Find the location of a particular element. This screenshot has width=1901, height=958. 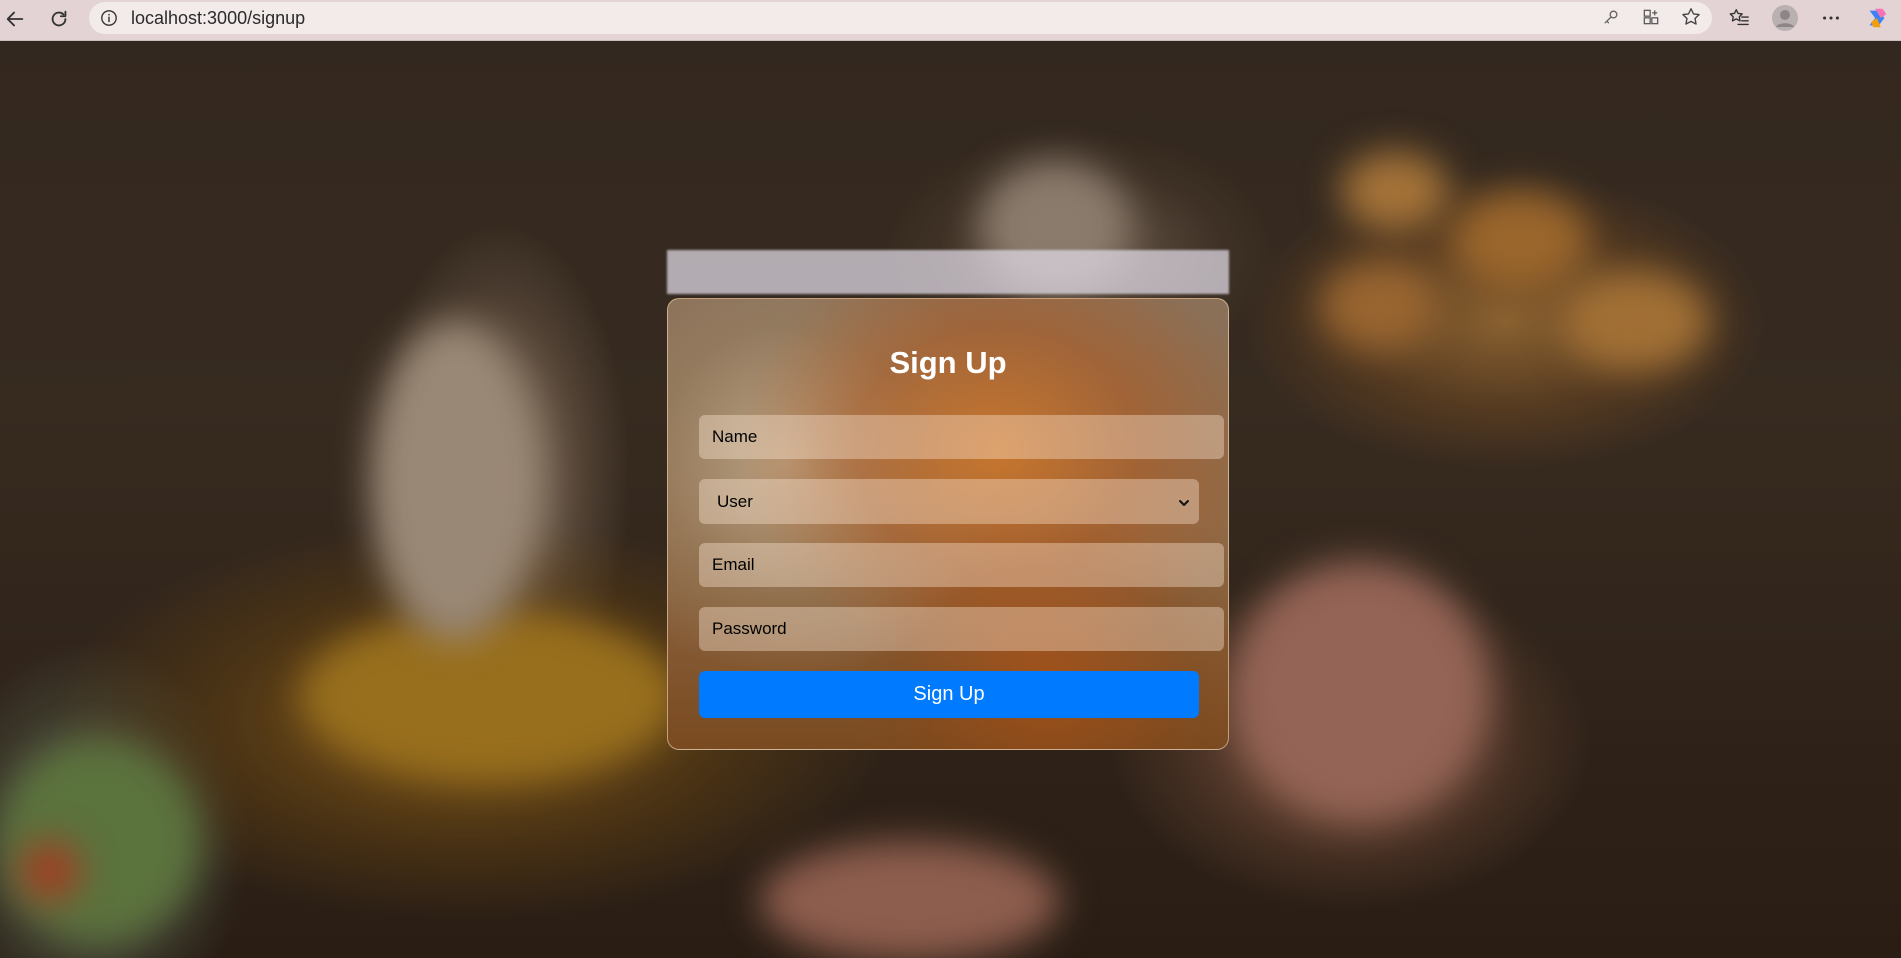

background-navbar-strip is located at coordinates (948, 272).